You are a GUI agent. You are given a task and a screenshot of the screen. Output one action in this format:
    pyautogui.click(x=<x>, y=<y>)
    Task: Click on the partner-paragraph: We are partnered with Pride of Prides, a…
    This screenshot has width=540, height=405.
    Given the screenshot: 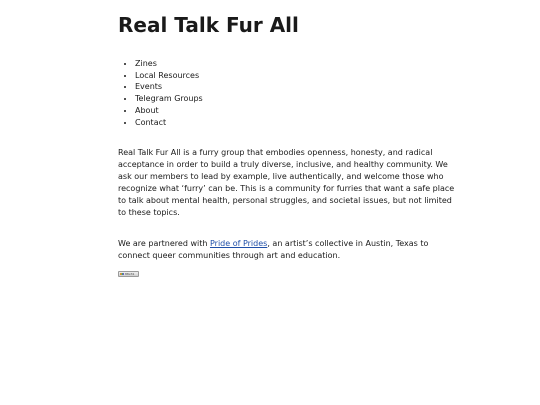 What is the action you would take?
    pyautogui.click(x=273, y=250)
    